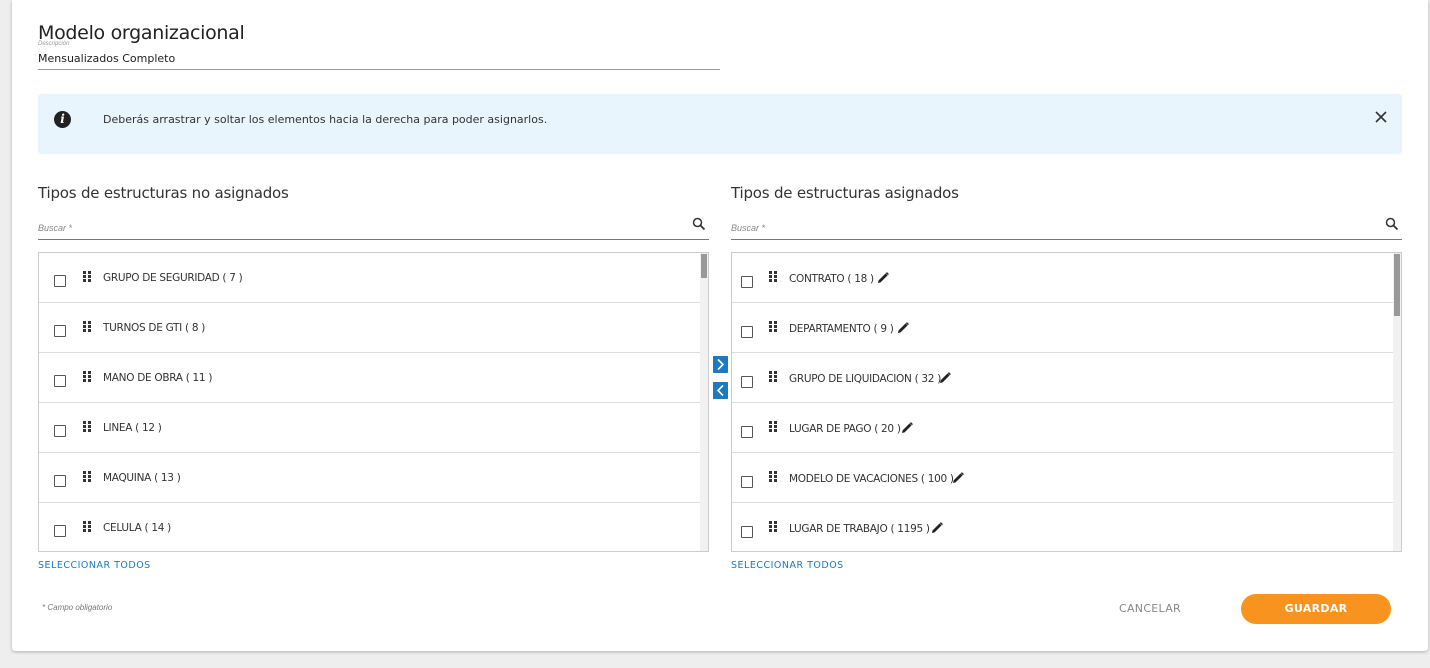 The height and width of the screenshot is (668, 1430). I want to click on item-label: MANO DE OBRA ( 11 ), so click(158, 378).